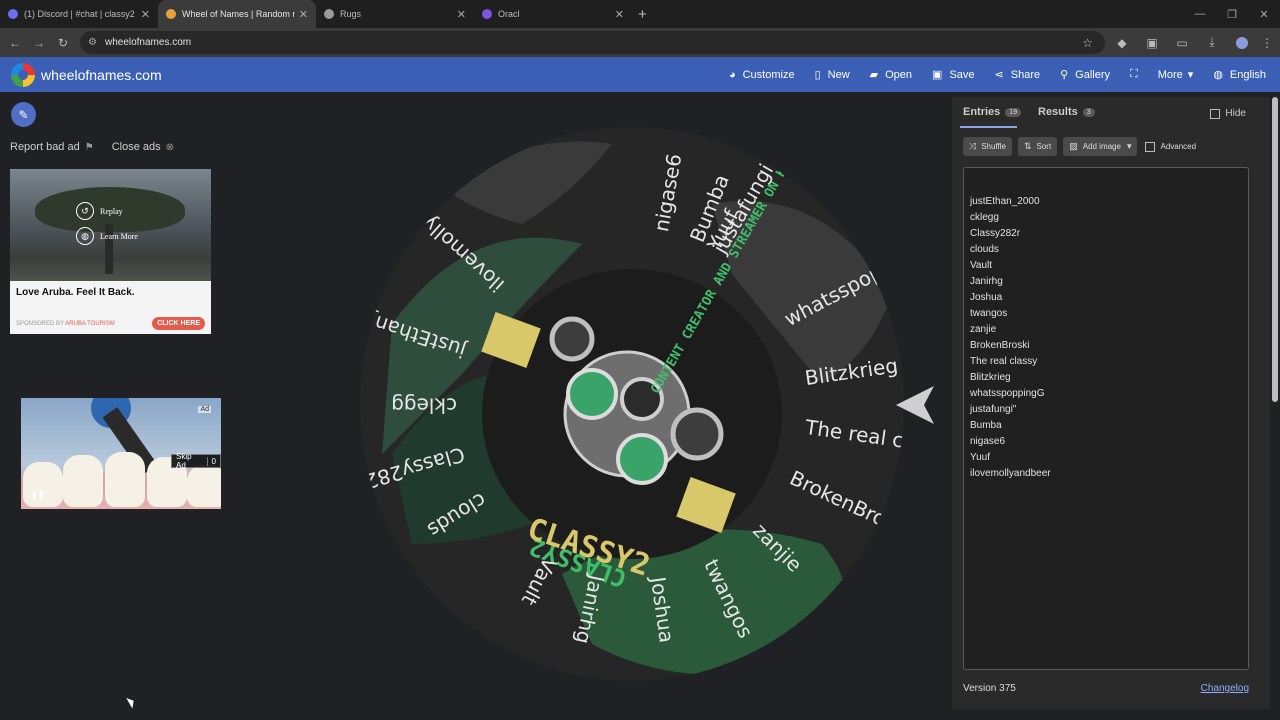 The image size is (1280, 720). Describe the element at coordinates (1122, 43) in the screenshot. I see `extension-icon: ◆` at that location.